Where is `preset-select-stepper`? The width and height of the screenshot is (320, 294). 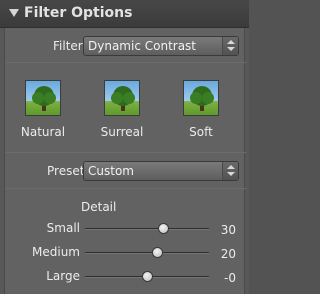
preset-select-stepper is located at coordinates (230, 171).